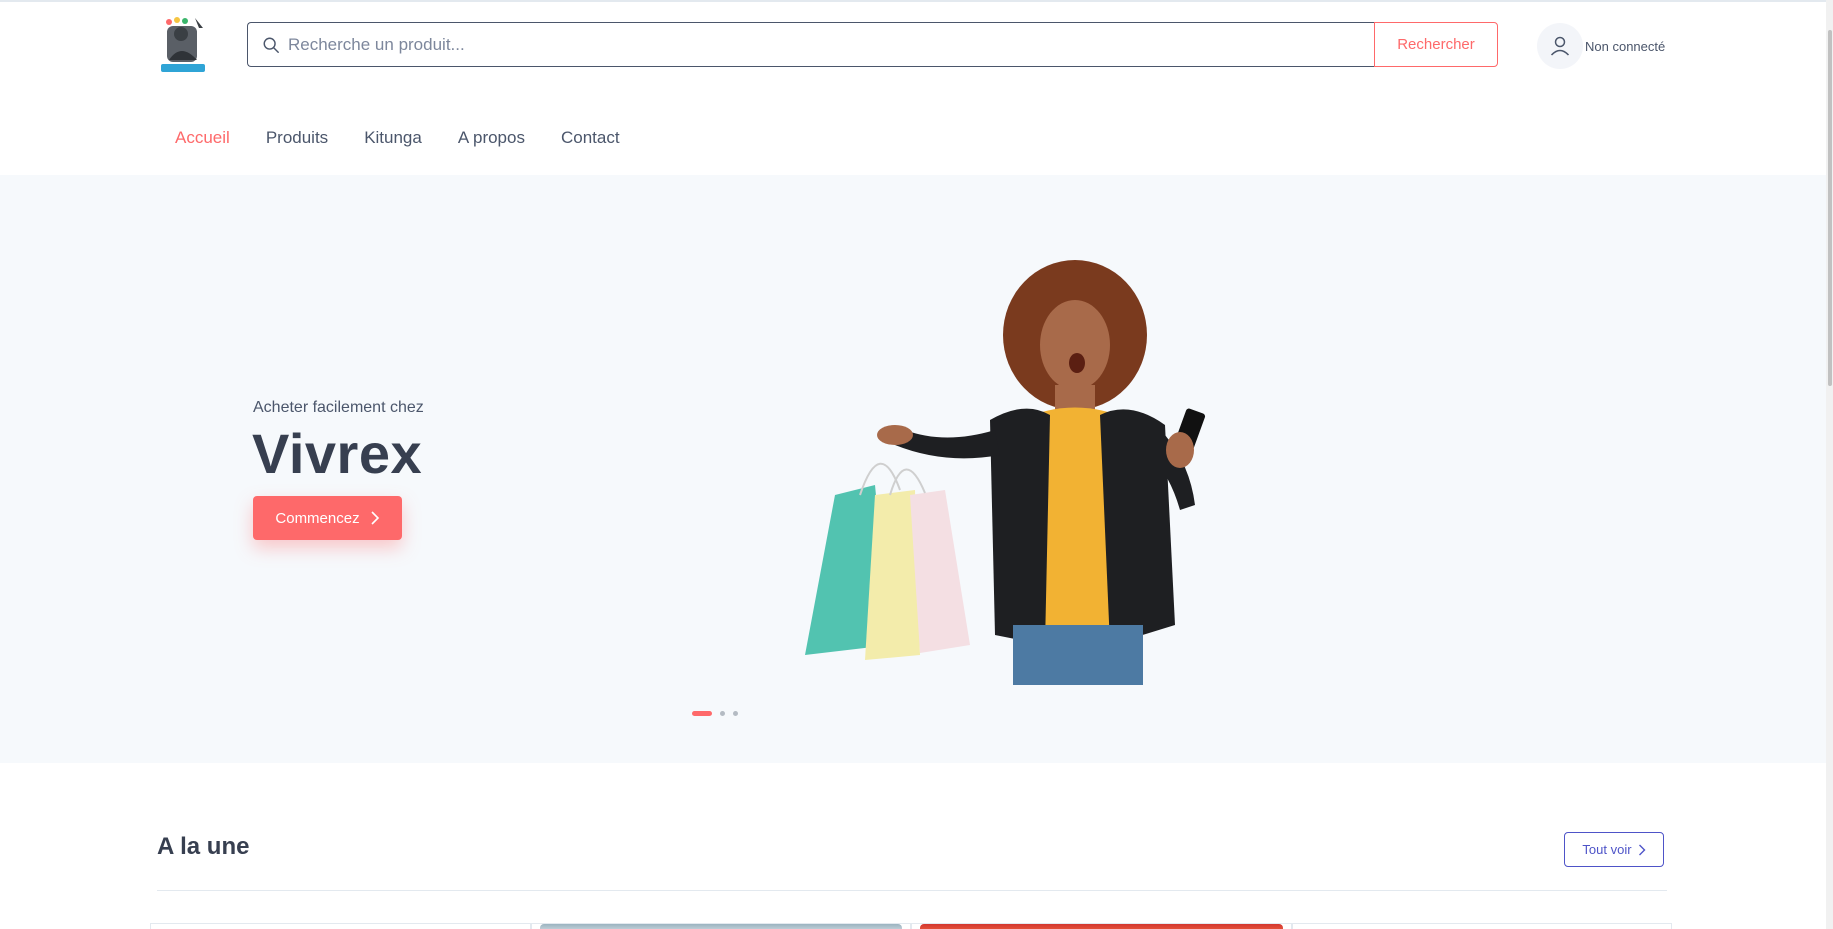 The image size is (1833, 929). Describe the element at coordinates (338, 407) in the screenshot. I see `hero-subtitle: Acheter facilement chez` at that location.